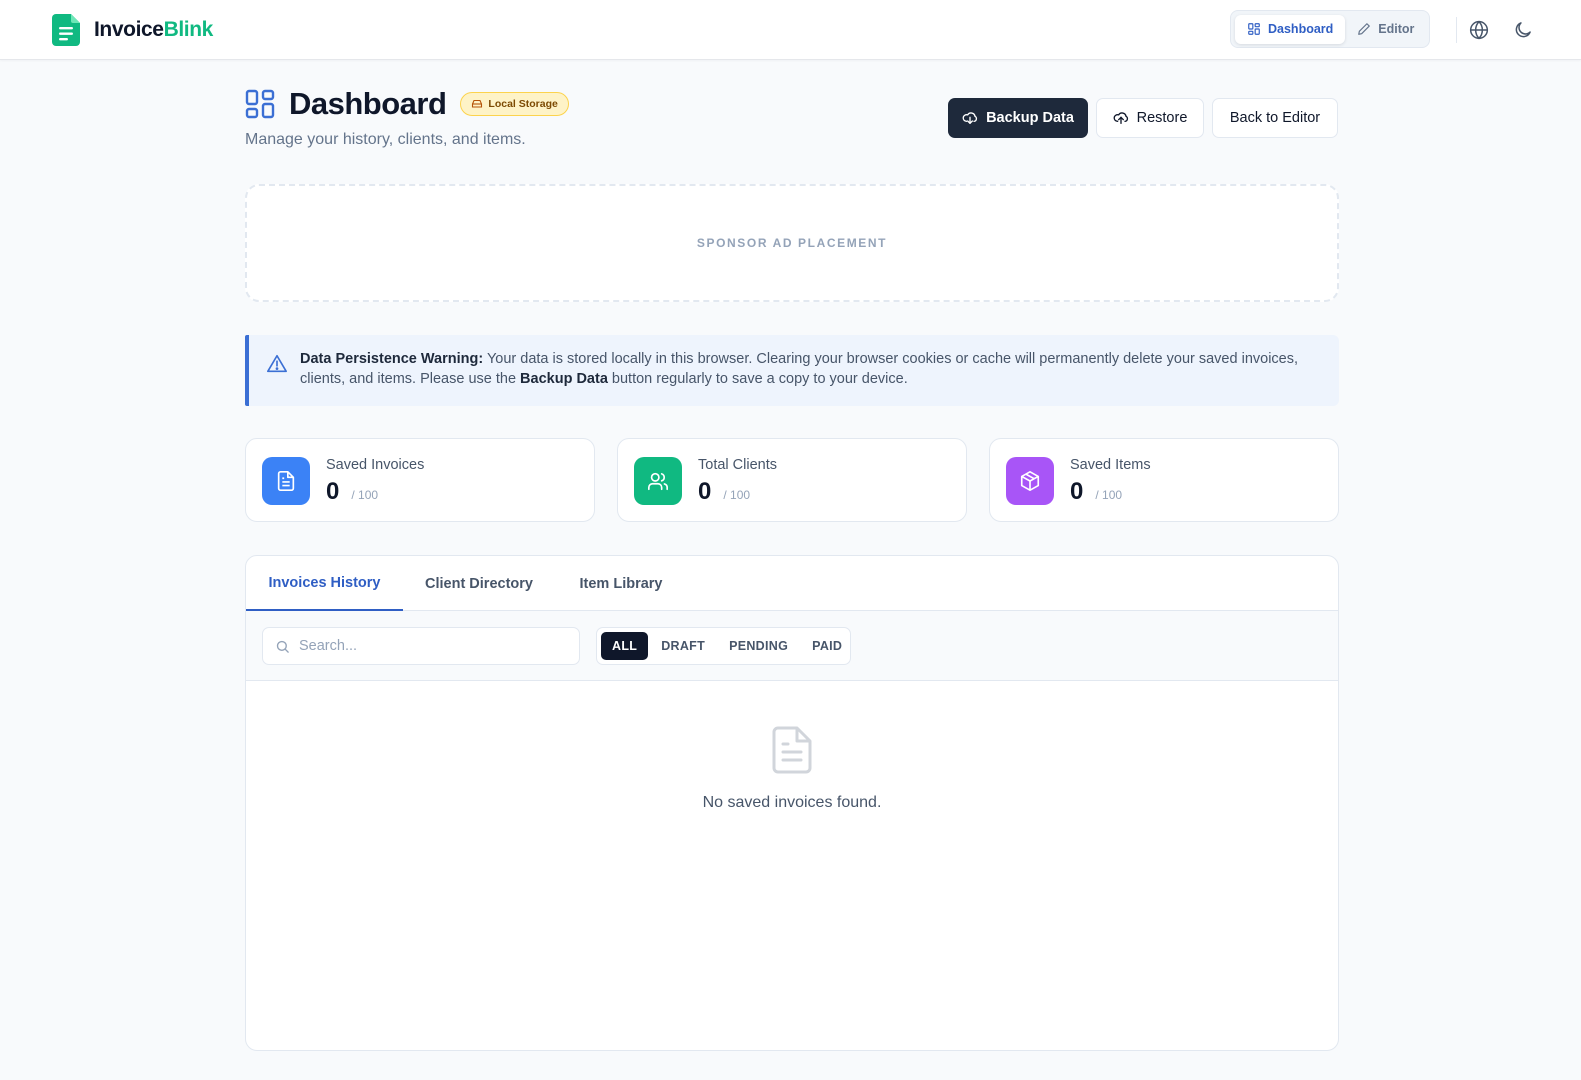 This screenshot has height=1080, width=1581. What do you see at coordinates (564, 379) in the screenshot?
I see `warning-backup-link: Backup Data` at bounding box center [564, 379].